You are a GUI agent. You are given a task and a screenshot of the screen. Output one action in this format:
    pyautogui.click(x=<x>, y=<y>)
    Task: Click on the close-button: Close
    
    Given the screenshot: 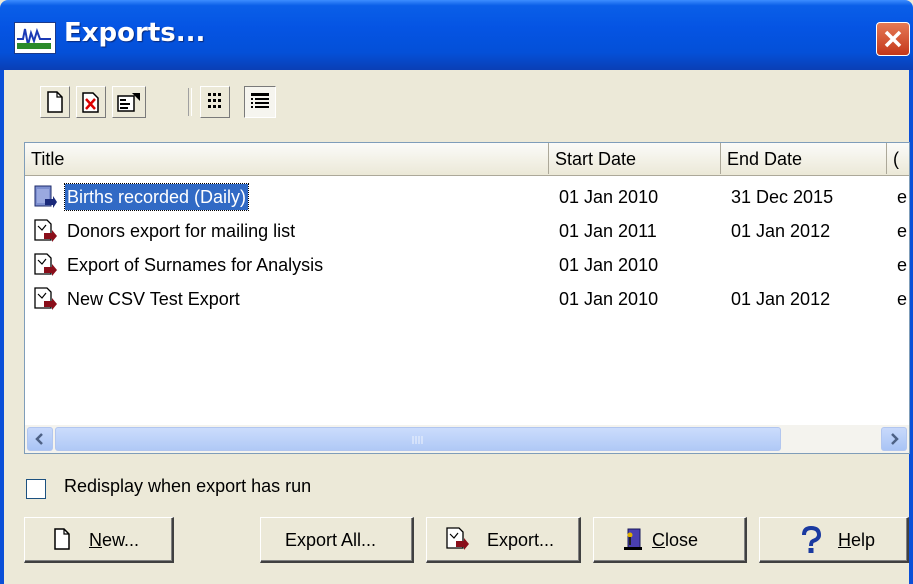 What is the action you would take?
    pyautogui.click(x=670, y=540)
    